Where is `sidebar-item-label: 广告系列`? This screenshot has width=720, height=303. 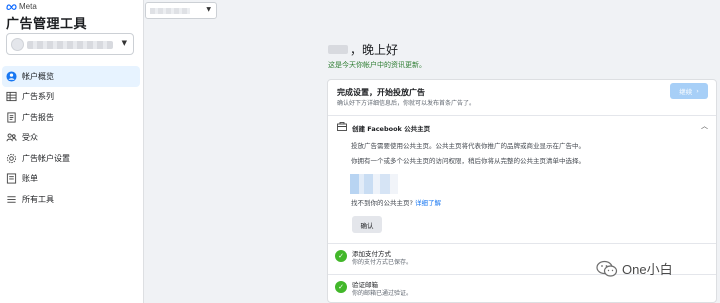
sidebar-item-label: 广告系列 is located at coordinates (38, 97).